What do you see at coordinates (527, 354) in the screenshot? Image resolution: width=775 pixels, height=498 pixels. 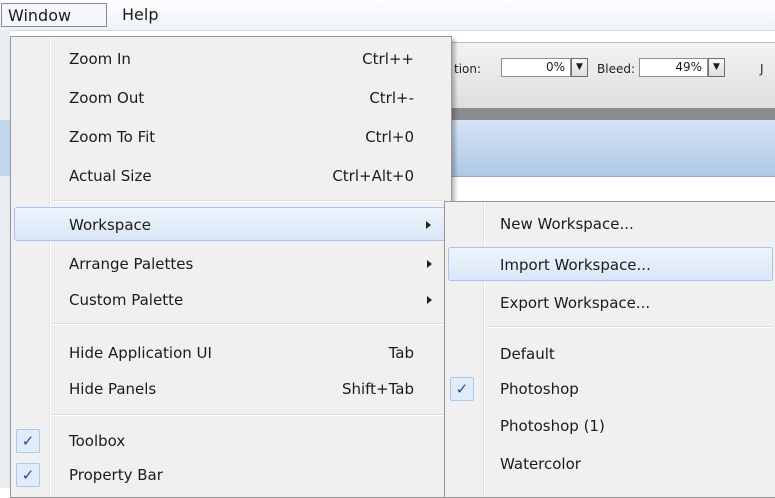 I see `menu-item-label: Default` at bounding box center [527, 354].